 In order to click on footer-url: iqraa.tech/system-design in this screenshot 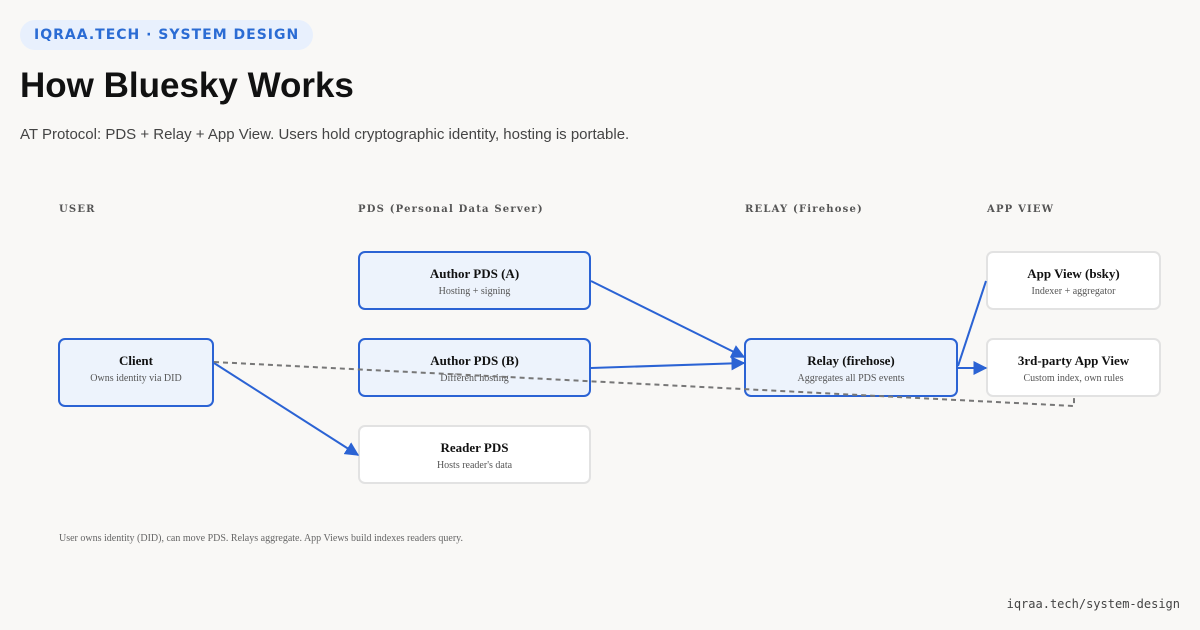, I will do `click(1093, 604)`.